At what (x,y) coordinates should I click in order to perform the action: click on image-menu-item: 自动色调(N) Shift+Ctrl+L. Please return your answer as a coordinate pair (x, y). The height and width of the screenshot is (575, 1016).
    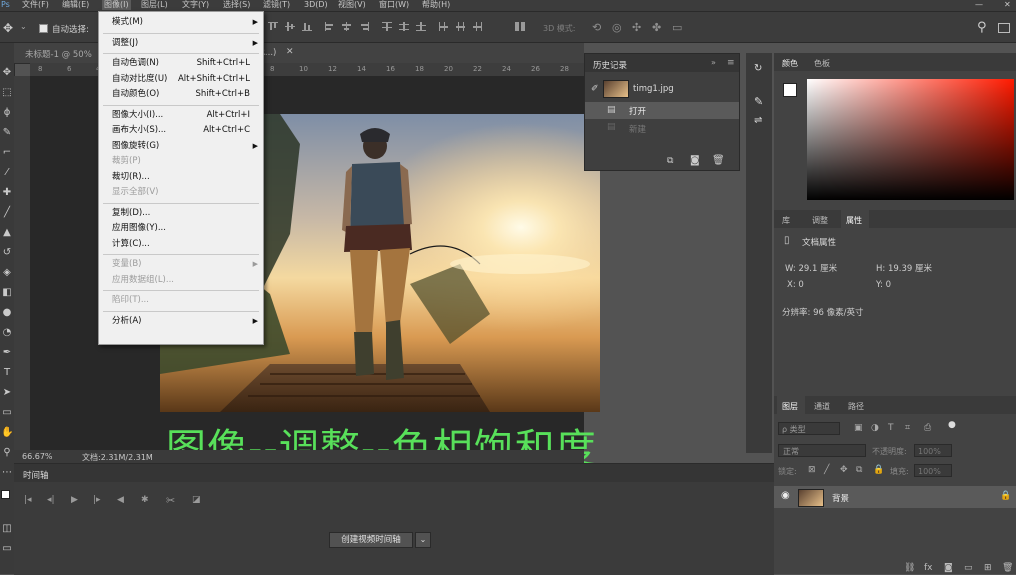
    Looking at the image, I should click on (181, 63).